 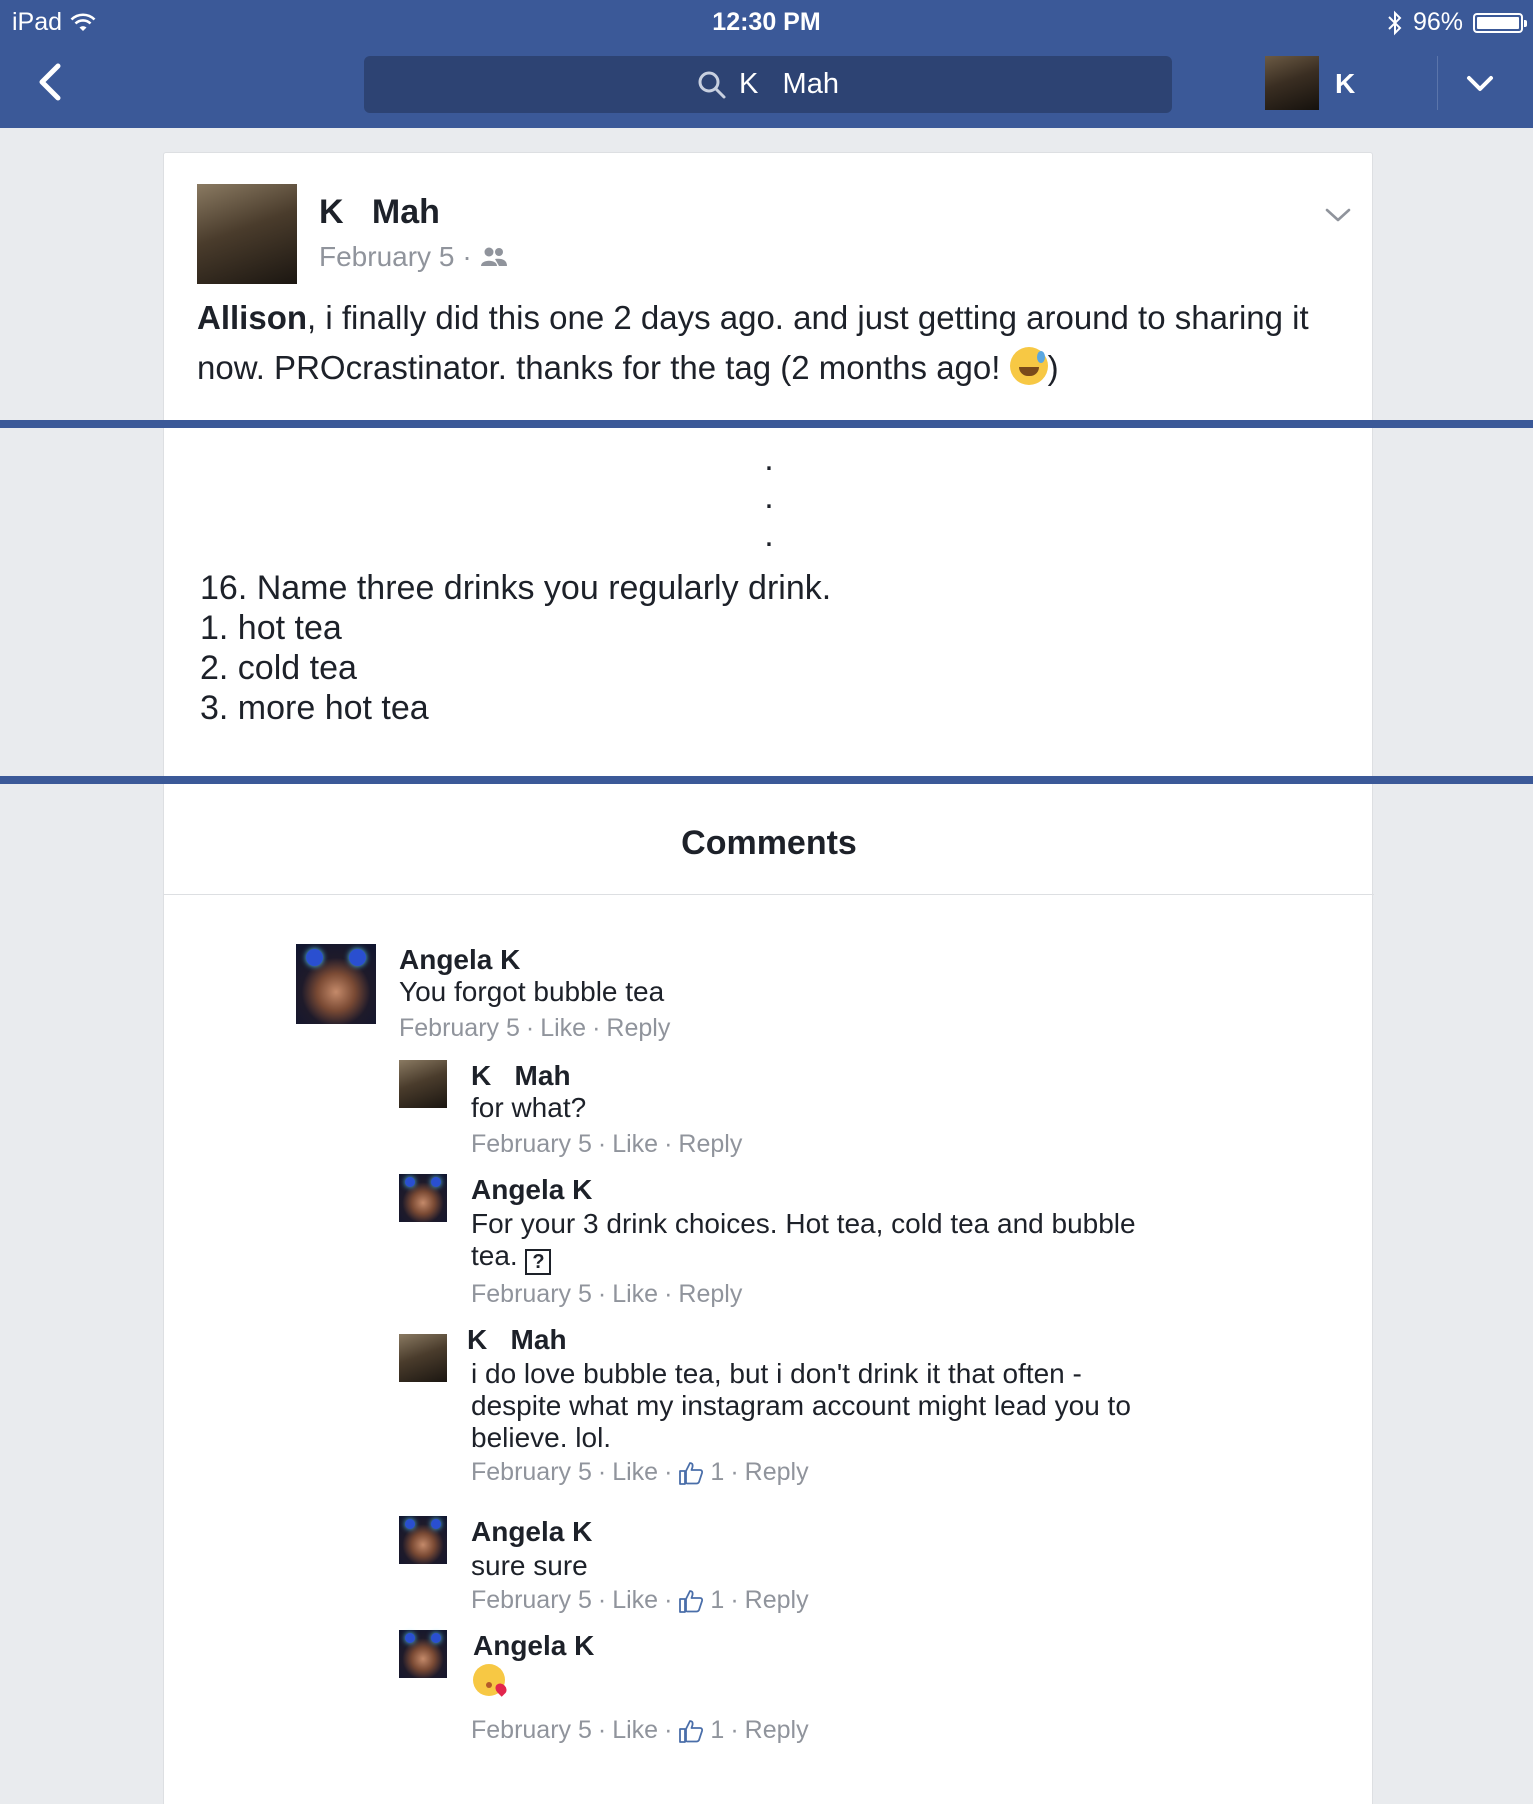 I want to click on comment-text: for what?, so click(x=529, y=1107).